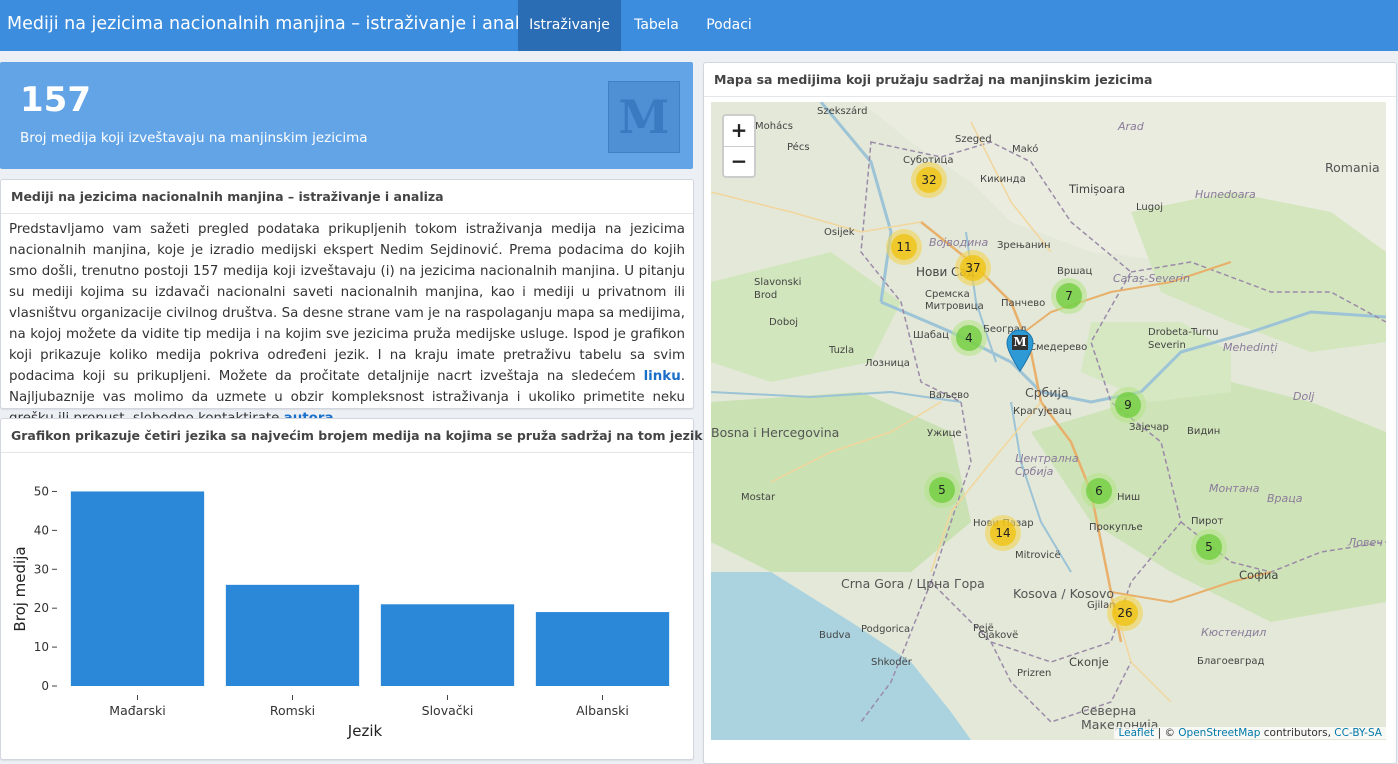  What do you see at coordinates (739, 162) in the screenshot?
I see `zoom-out-button: −` at bounding box center [739, 162].